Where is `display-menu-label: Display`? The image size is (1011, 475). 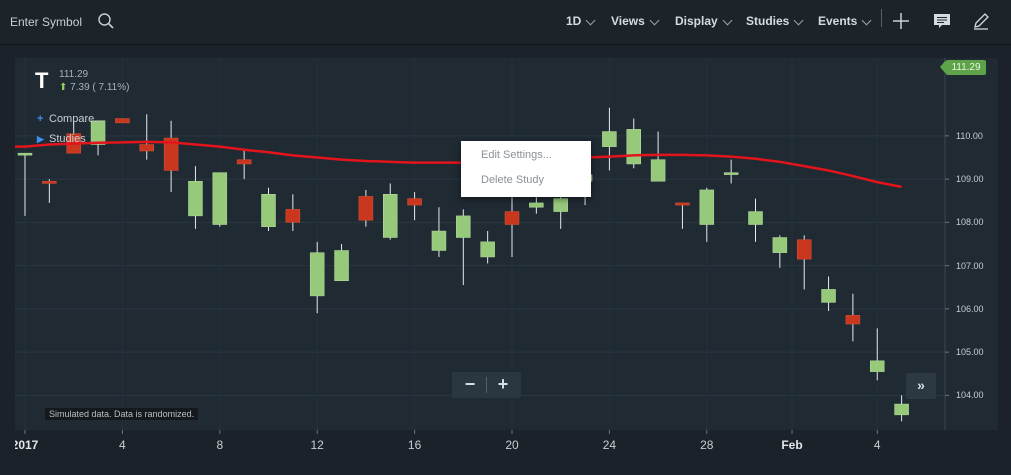 display-menu-label: Display is located at coordinates (696, 21).